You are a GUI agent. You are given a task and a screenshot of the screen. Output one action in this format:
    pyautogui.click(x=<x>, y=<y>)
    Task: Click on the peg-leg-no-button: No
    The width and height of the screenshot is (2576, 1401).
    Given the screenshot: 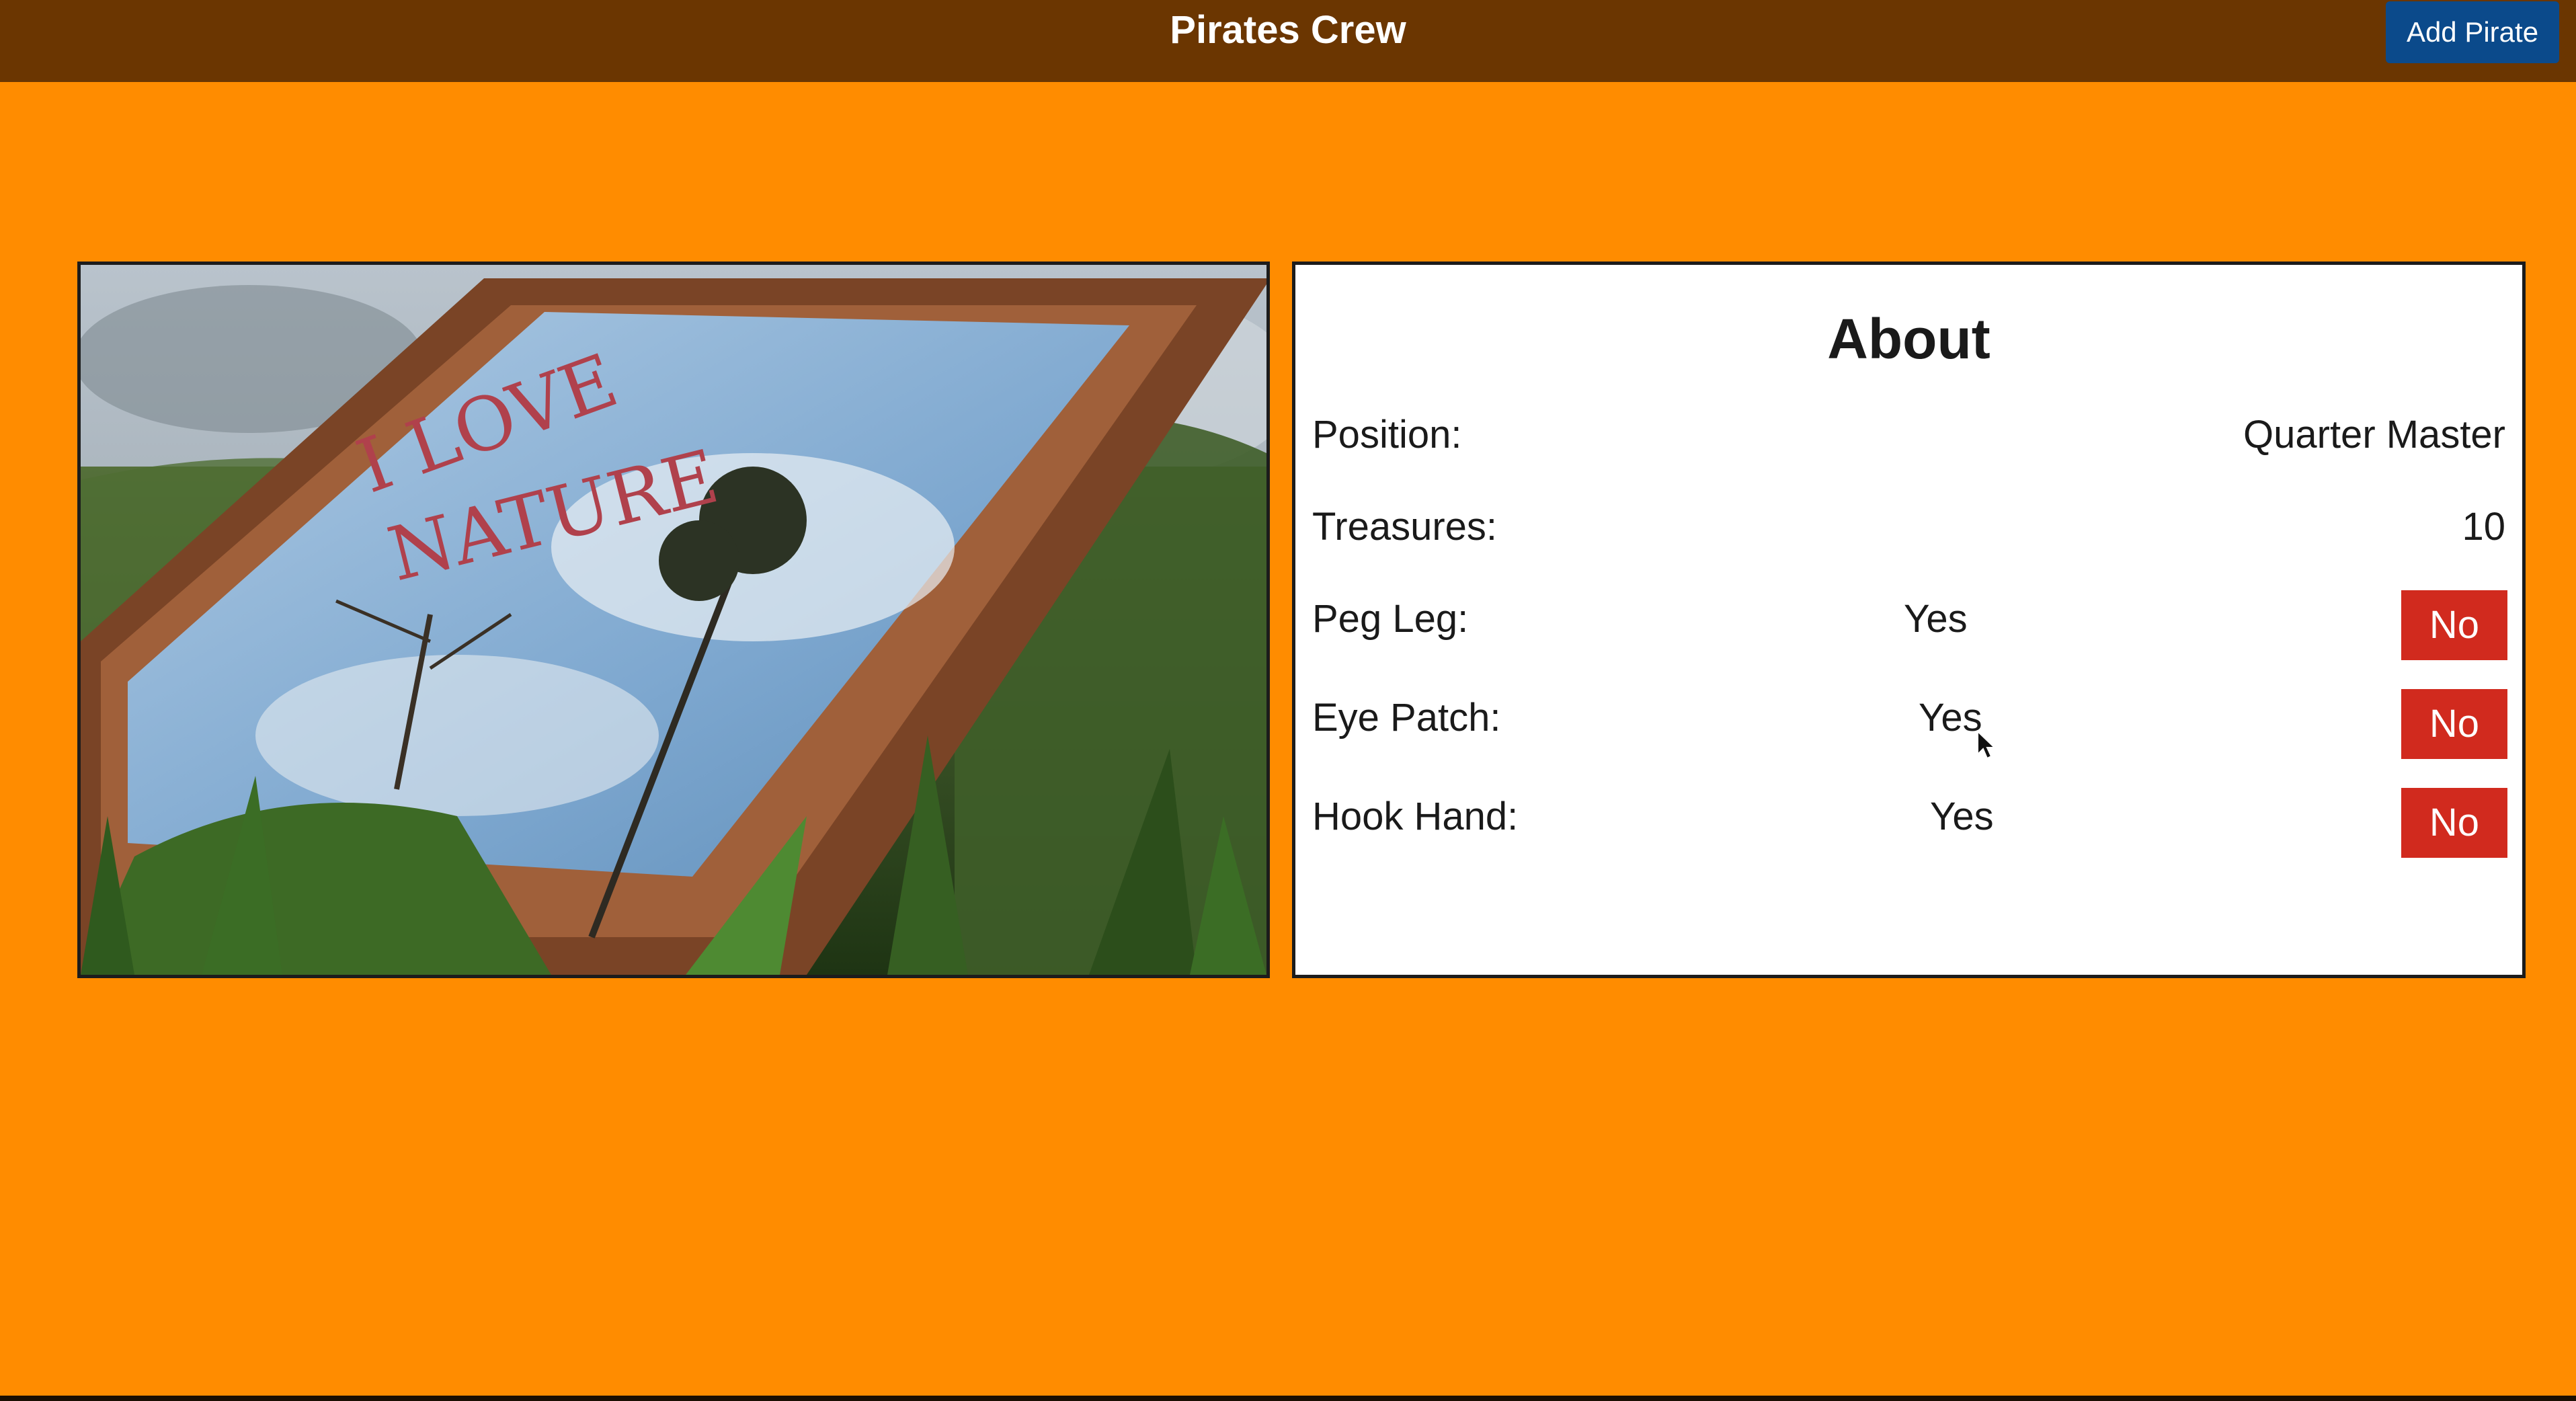 What is the action you would take?
    pyautogui.click(x=2454, y=625)
    